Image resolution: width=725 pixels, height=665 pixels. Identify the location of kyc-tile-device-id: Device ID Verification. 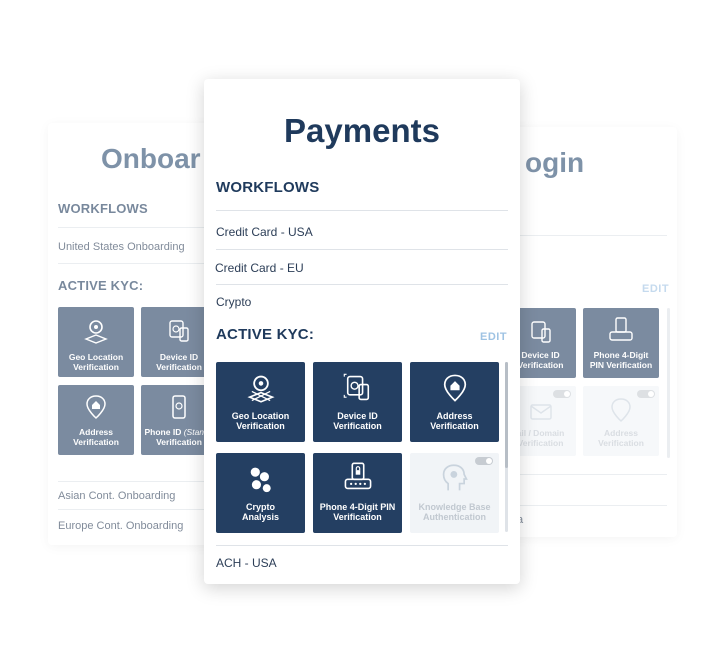
(357, 402).